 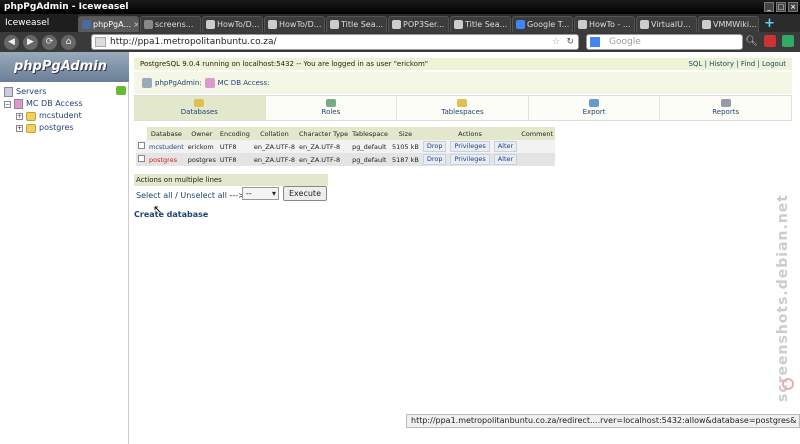 I want to click on back-button: ◀, so click(x=11, y=42).